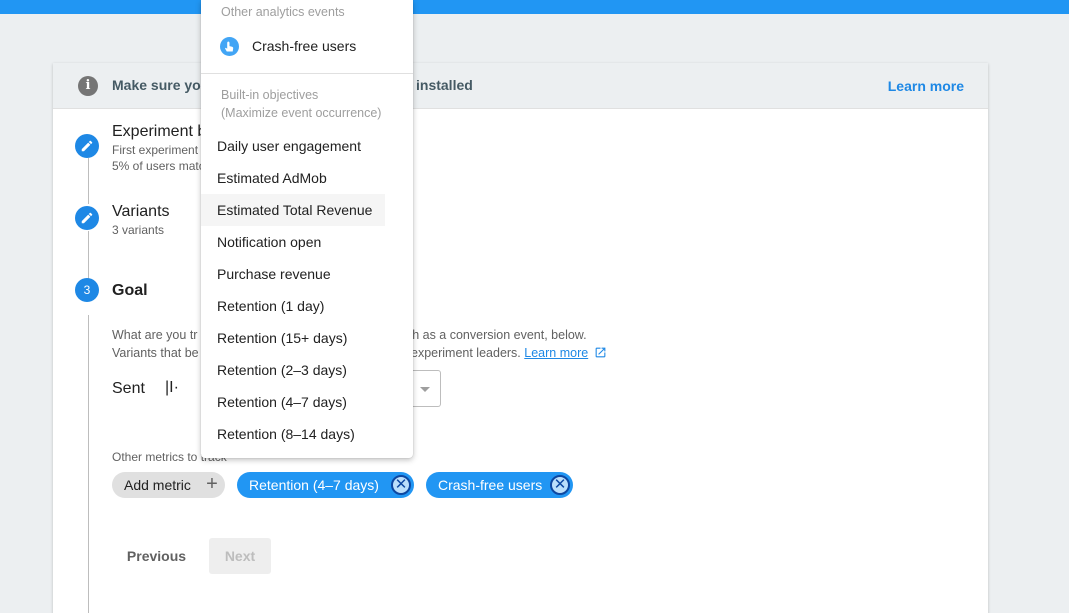 The width and height of the screenshot is (1069, 613). I want to click on menu-item: Retention (15+ days), so click(293, 338).